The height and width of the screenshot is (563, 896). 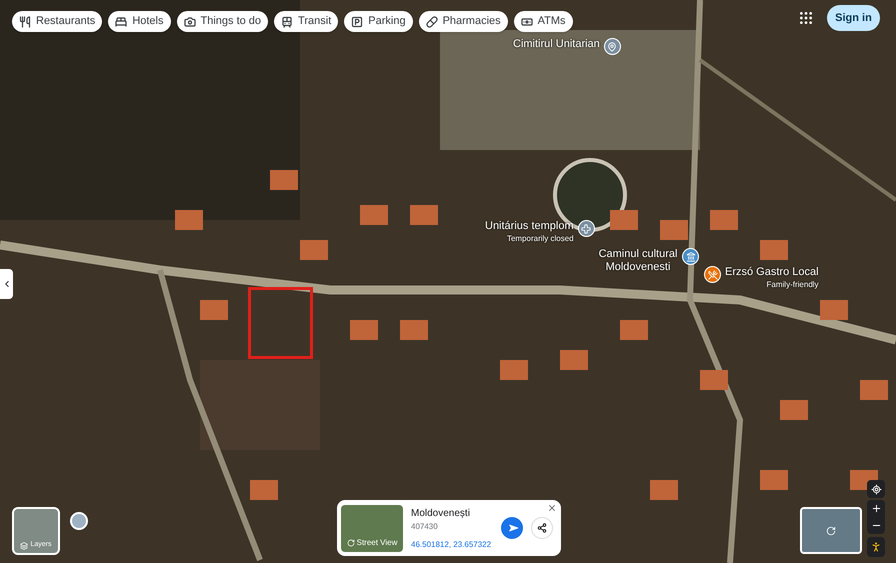 I want to click on category-chip: Things to do, so click(x=222, y=21).